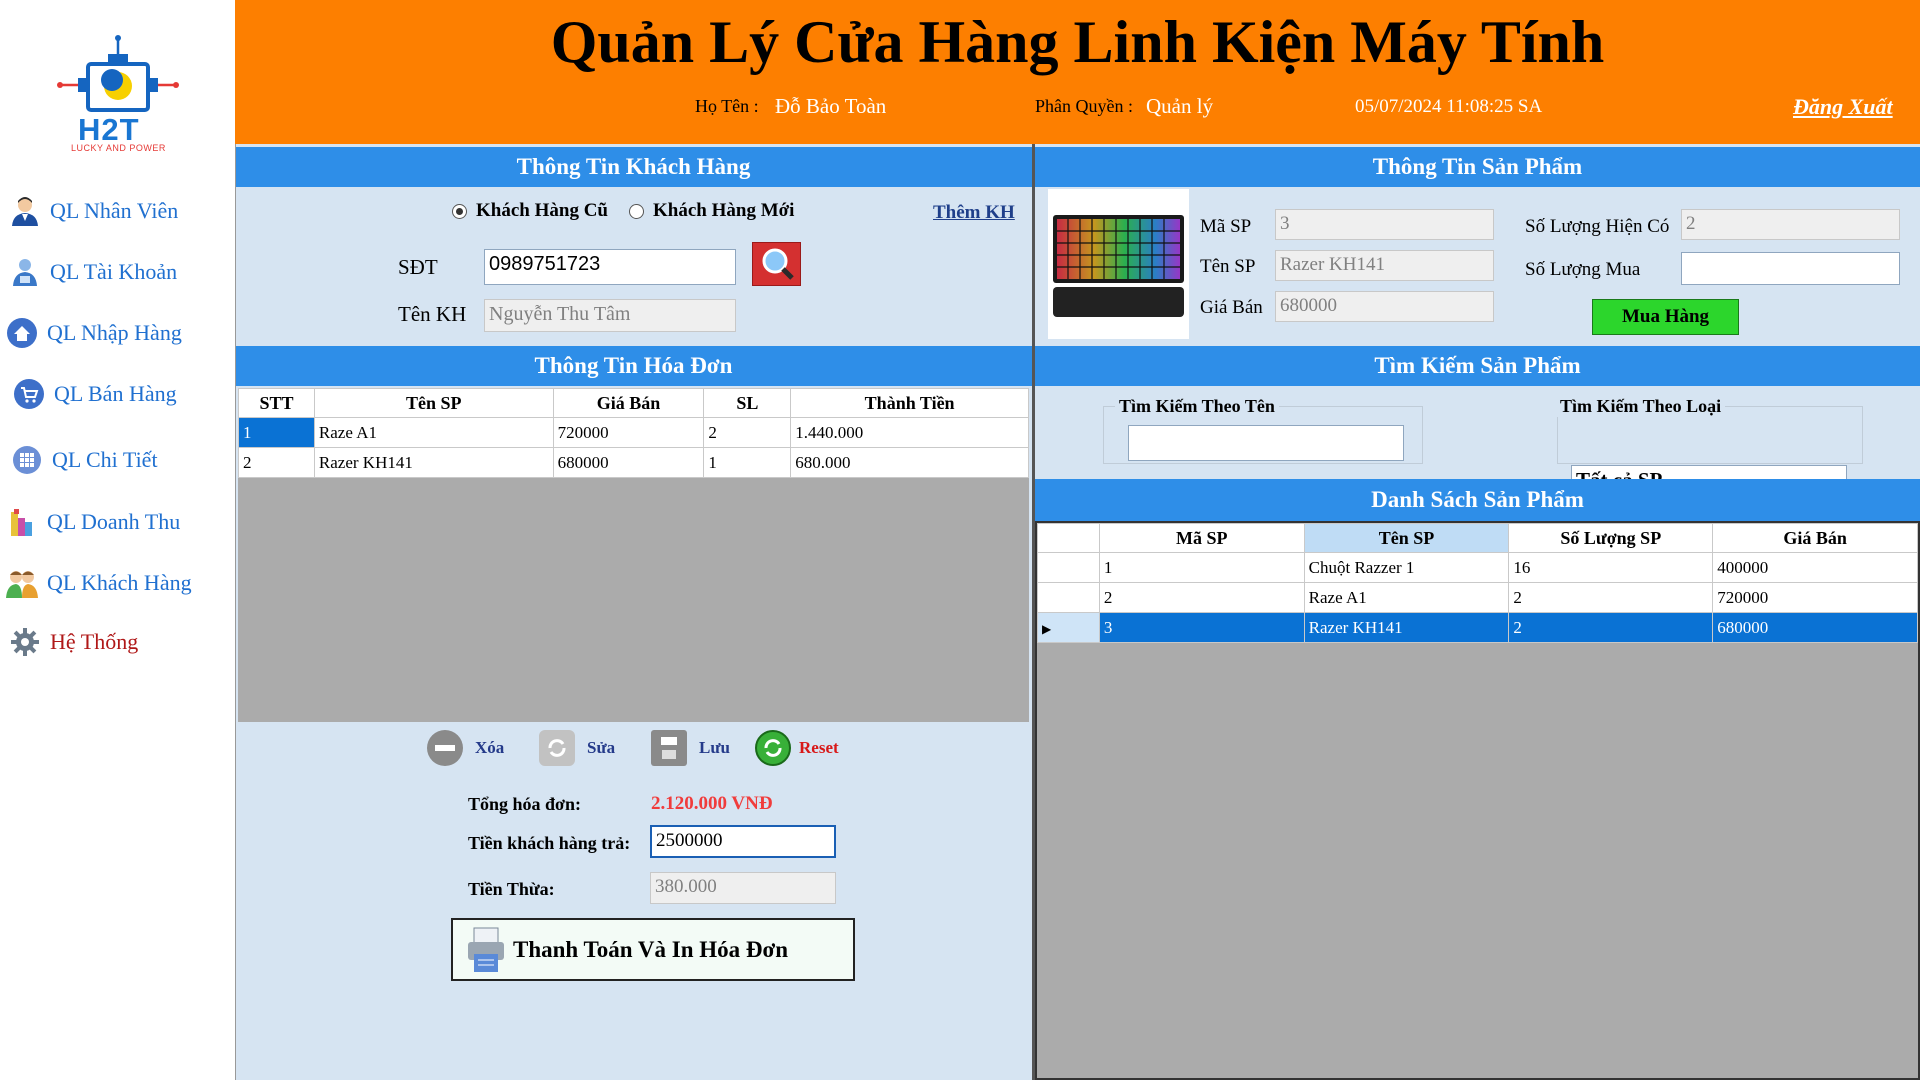 The width and height of the screenshot is (1920, 1080). I want to click on customer-panel-title: Thông Tin Khách Hàng, so click(633, 167).